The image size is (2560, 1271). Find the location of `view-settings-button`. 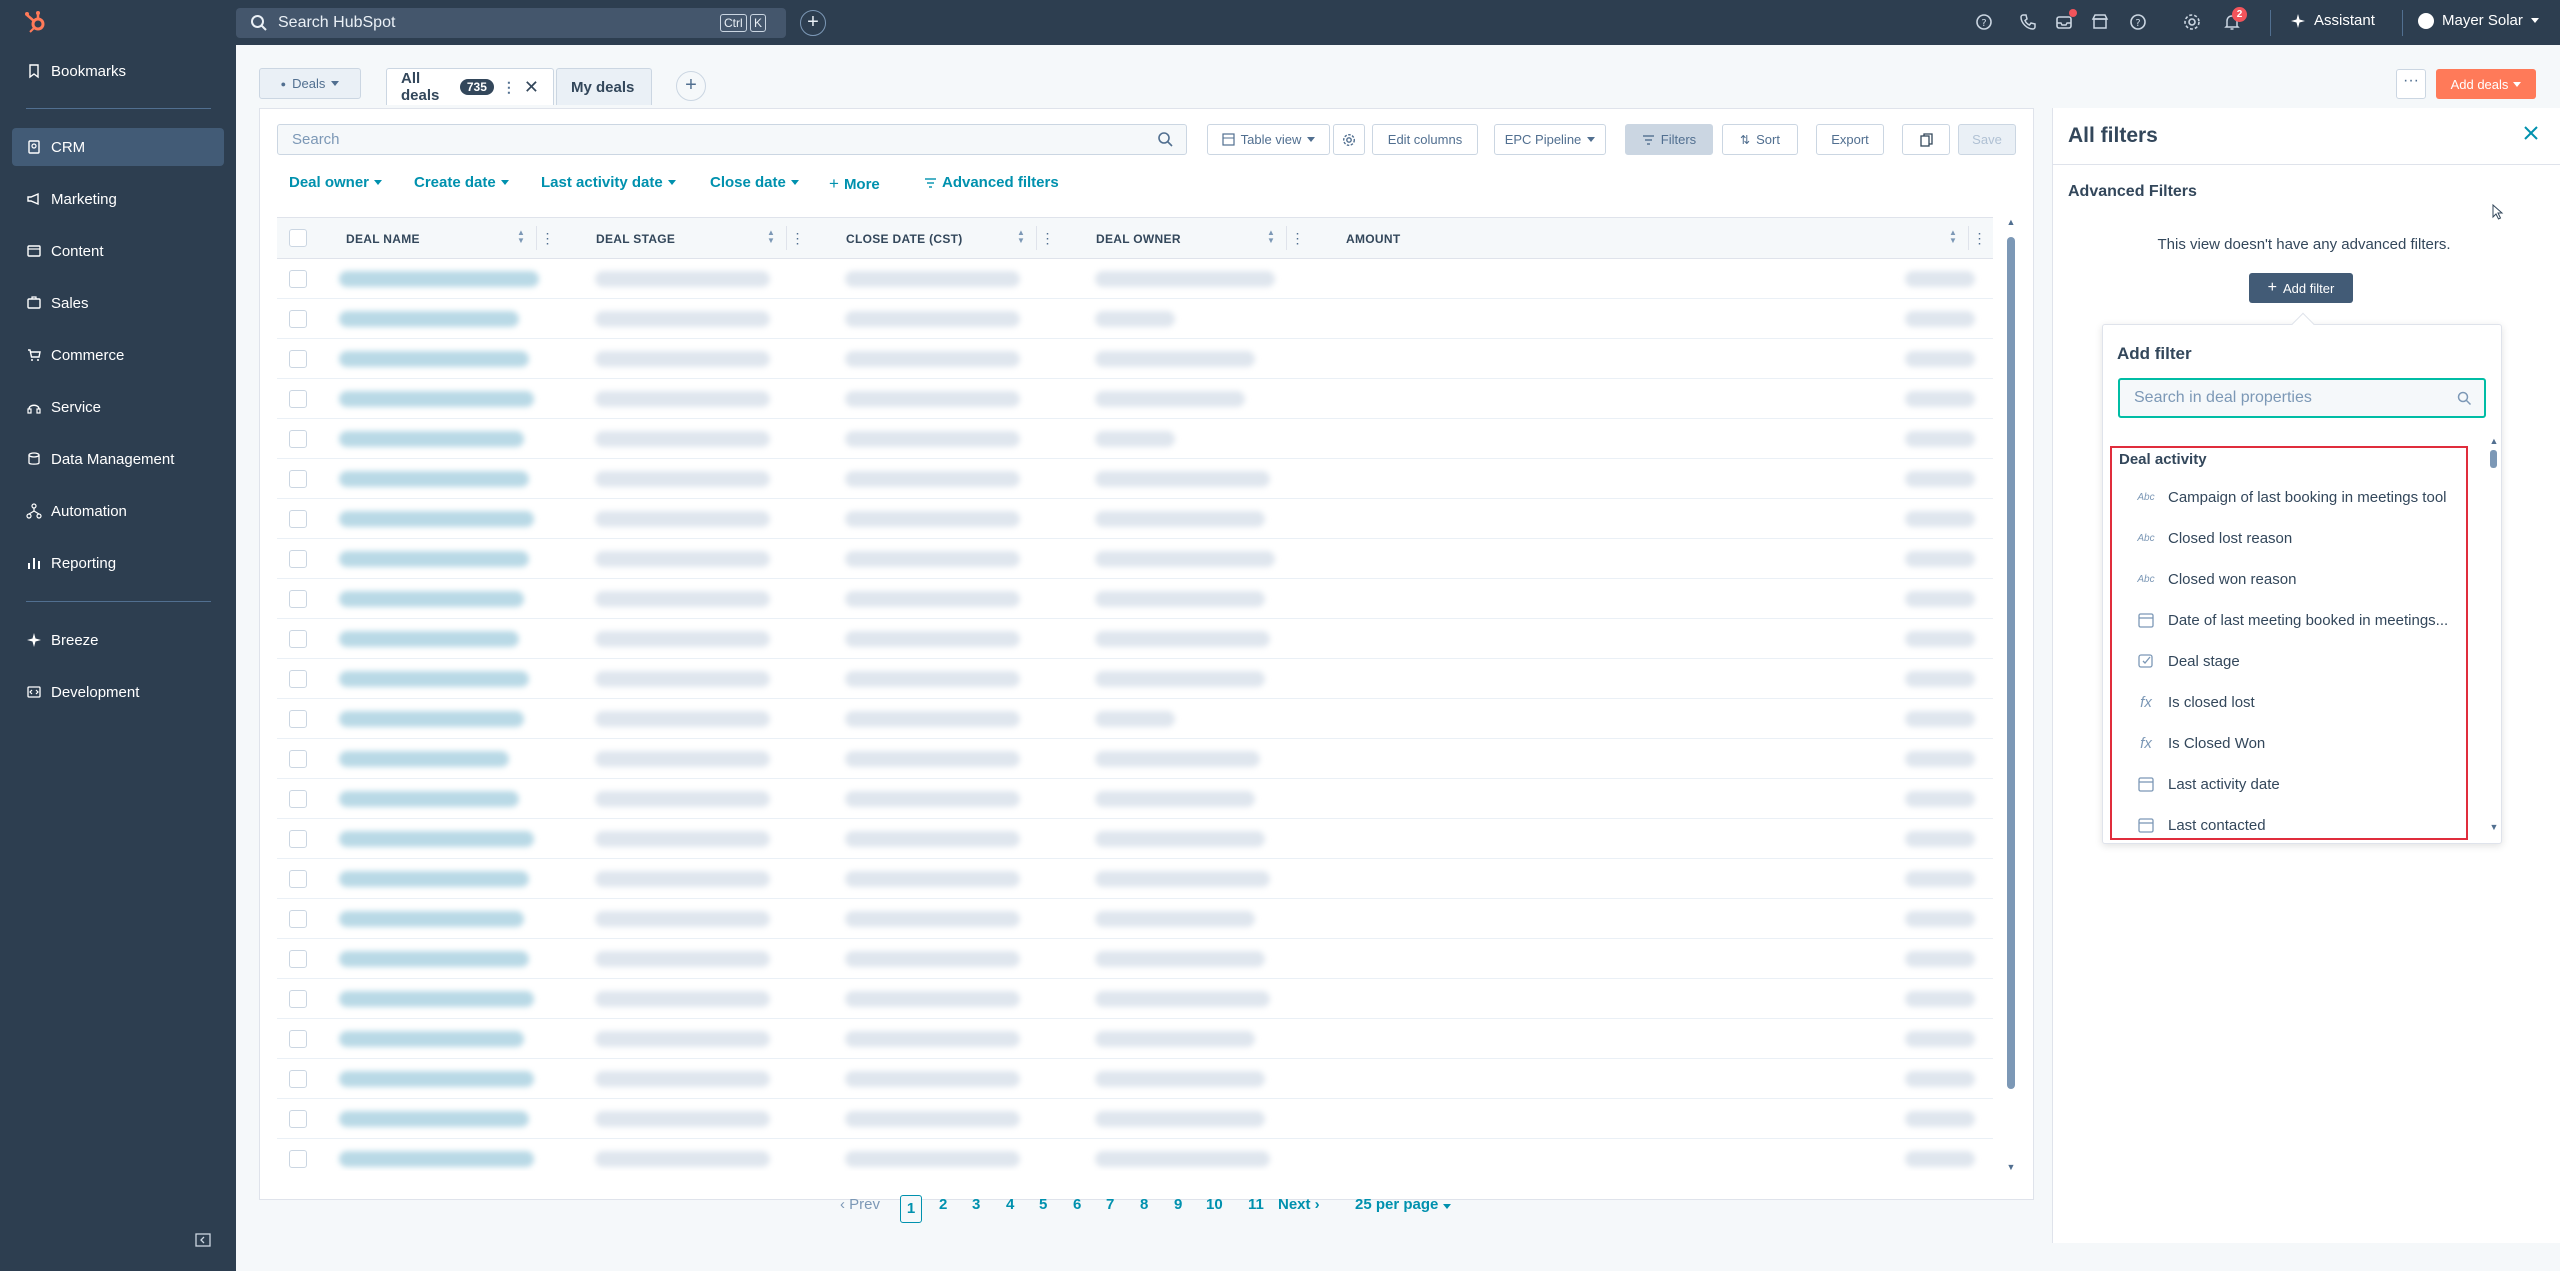

view-settings-button is located at coordinates (1349, 139).